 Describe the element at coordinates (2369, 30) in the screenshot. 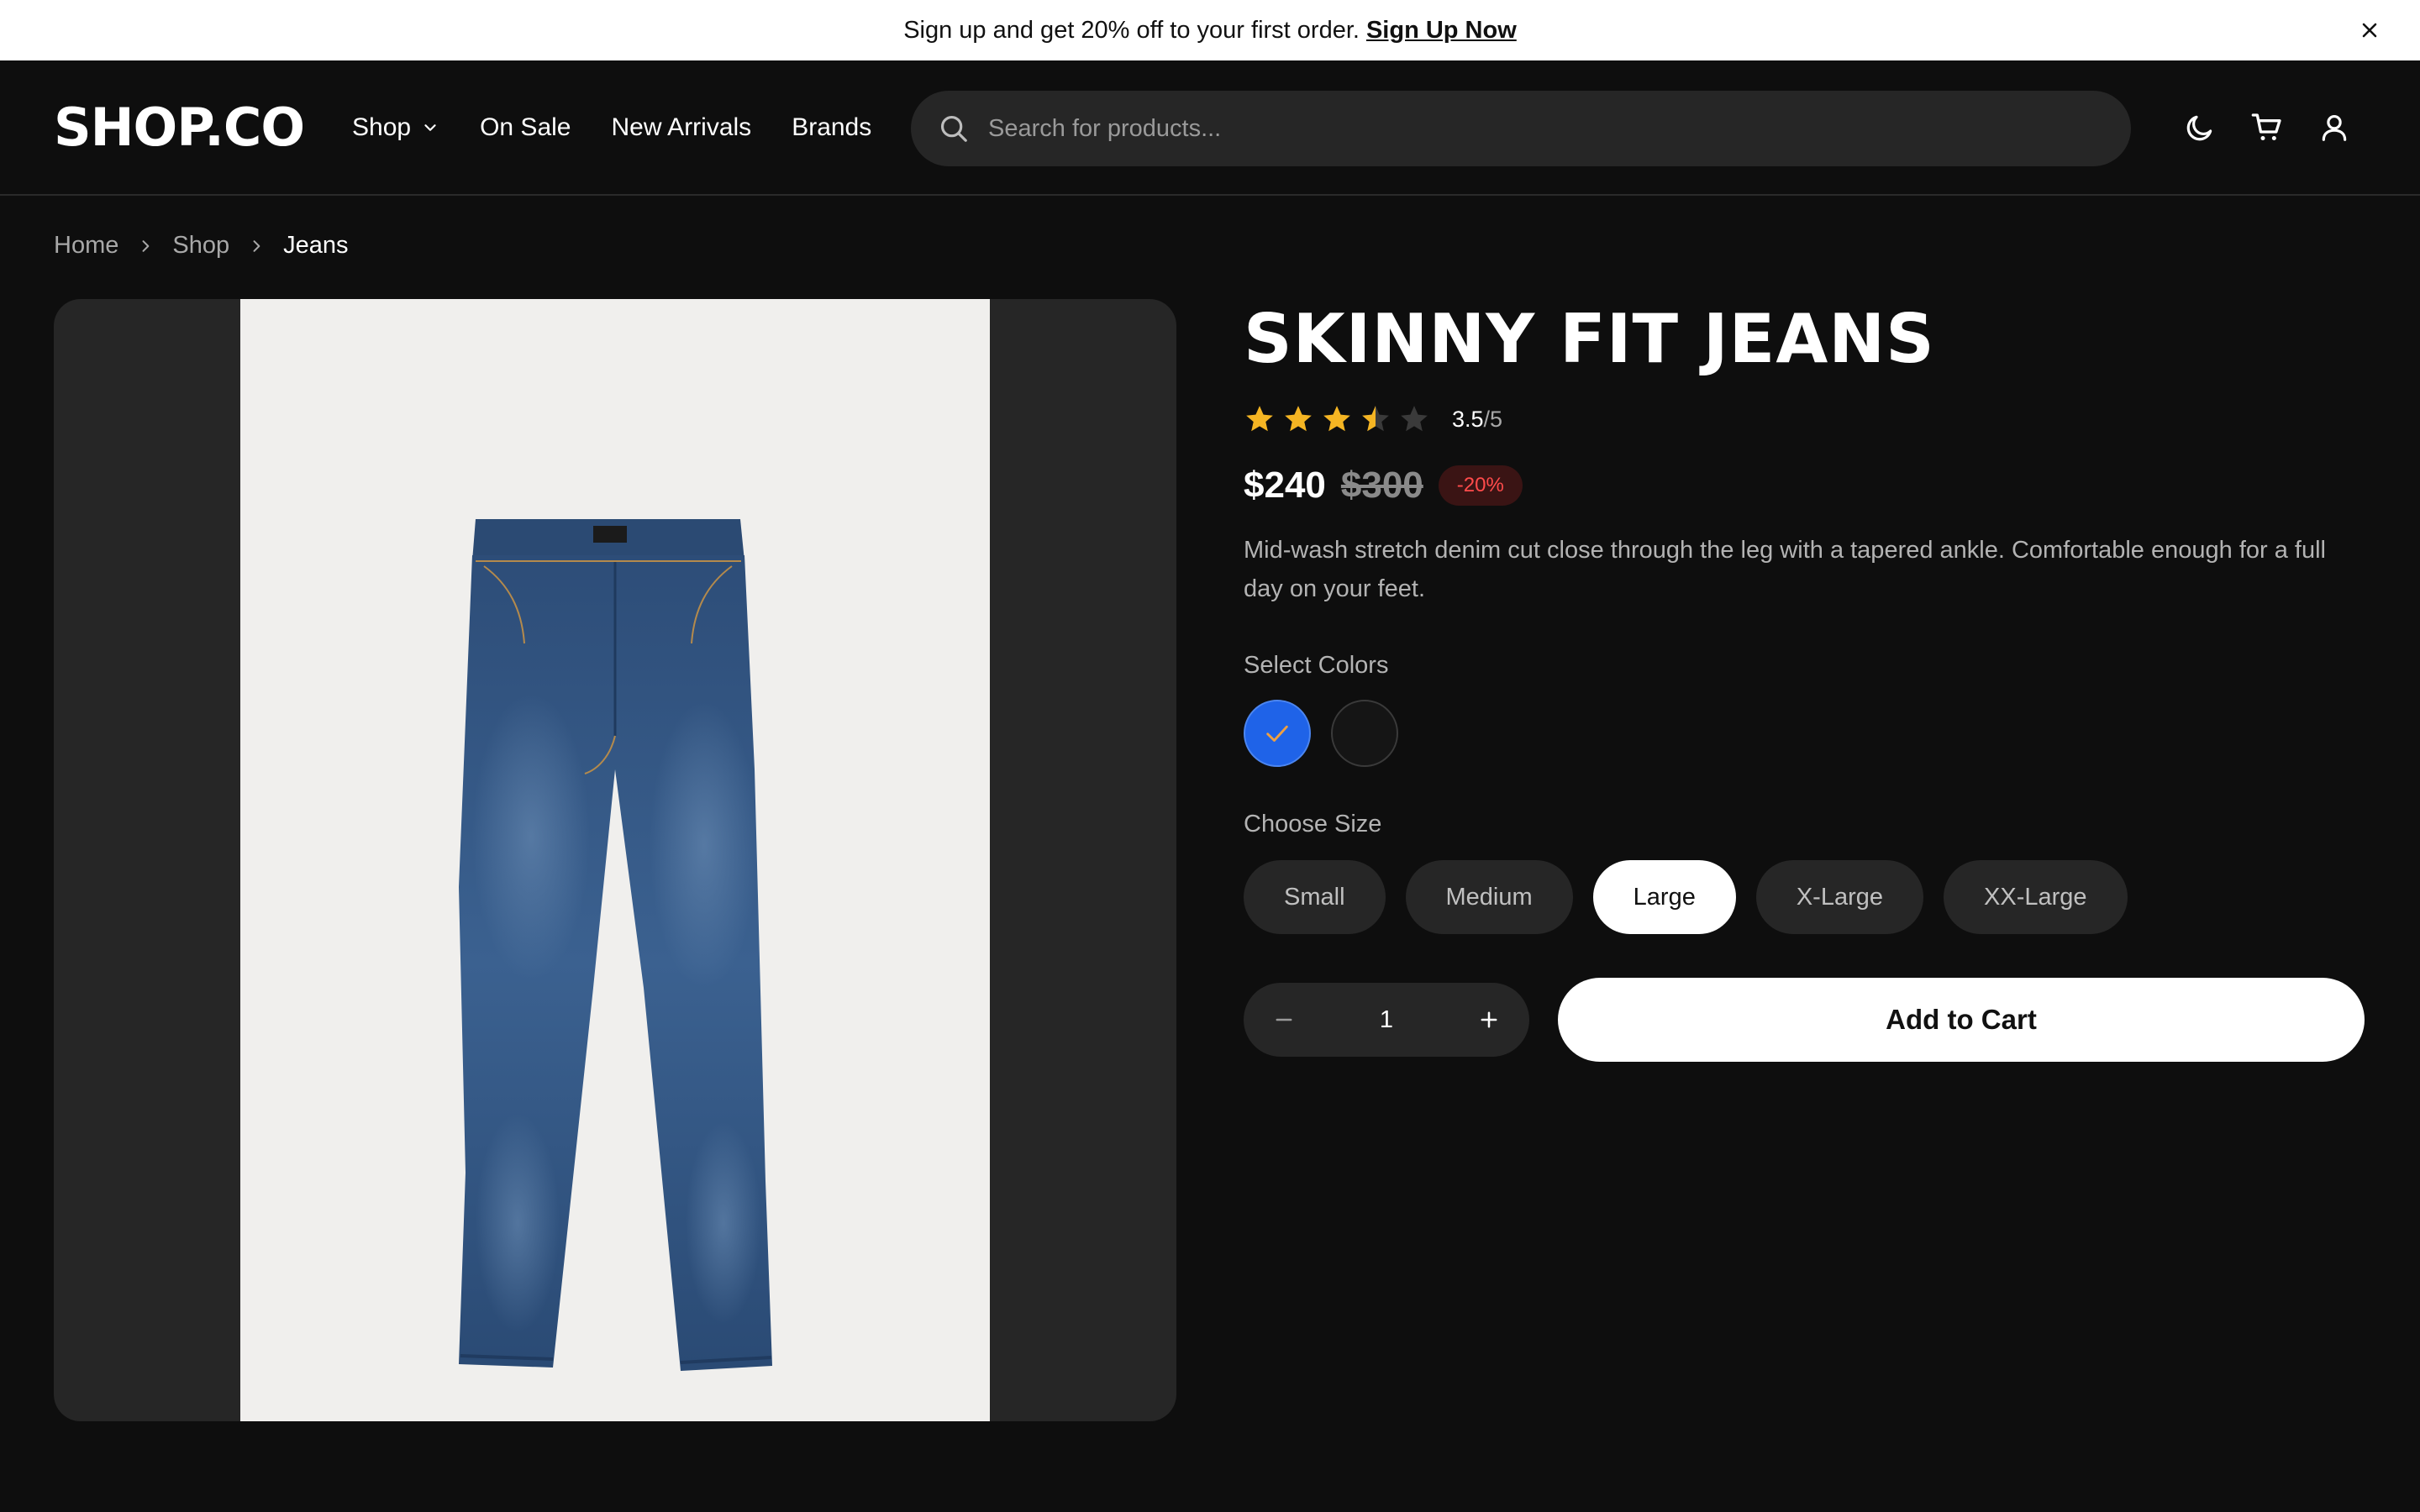

I see `close-icon` at that location.